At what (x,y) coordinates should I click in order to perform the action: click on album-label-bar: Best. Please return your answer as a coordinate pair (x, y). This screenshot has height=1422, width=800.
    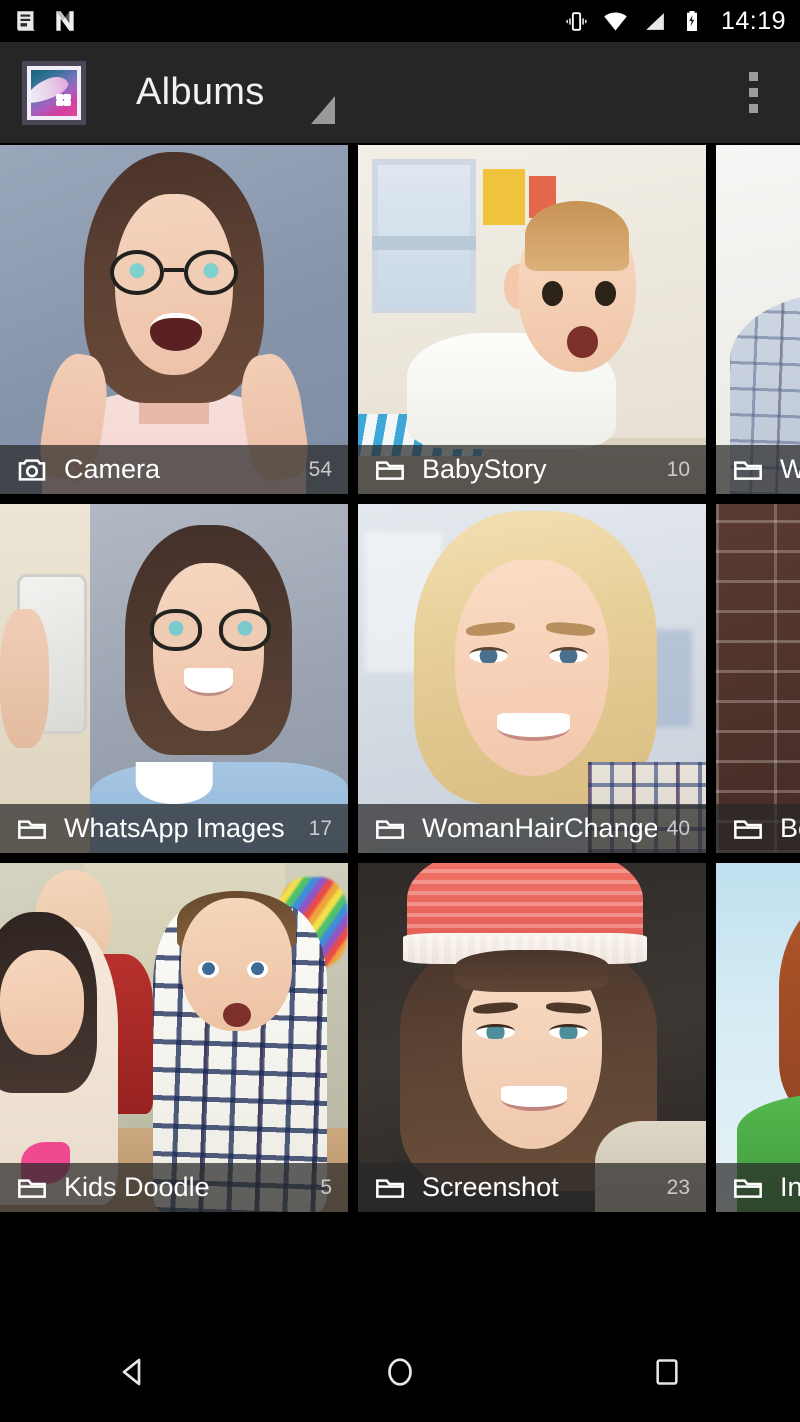
    Looking at the image, I should click on (758, 828).